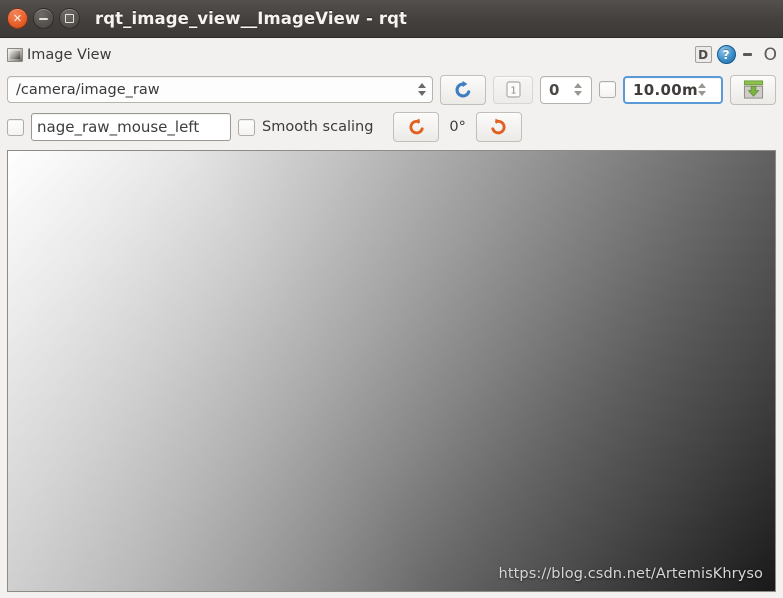 The width and height of the screenshot is (783, 598). Describe the element at coordinates (318, 127) in the screenshot. I see `smooth-scaling-label: Smooth scaling` at that location.